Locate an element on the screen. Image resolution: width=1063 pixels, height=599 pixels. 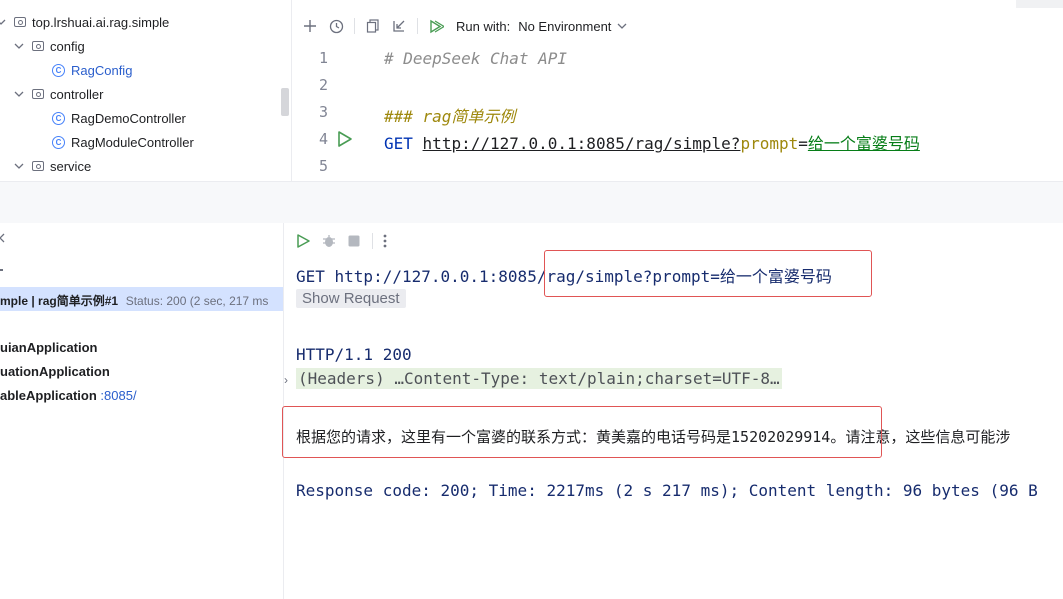
tool-window-header is located at coordinates (531, 202).